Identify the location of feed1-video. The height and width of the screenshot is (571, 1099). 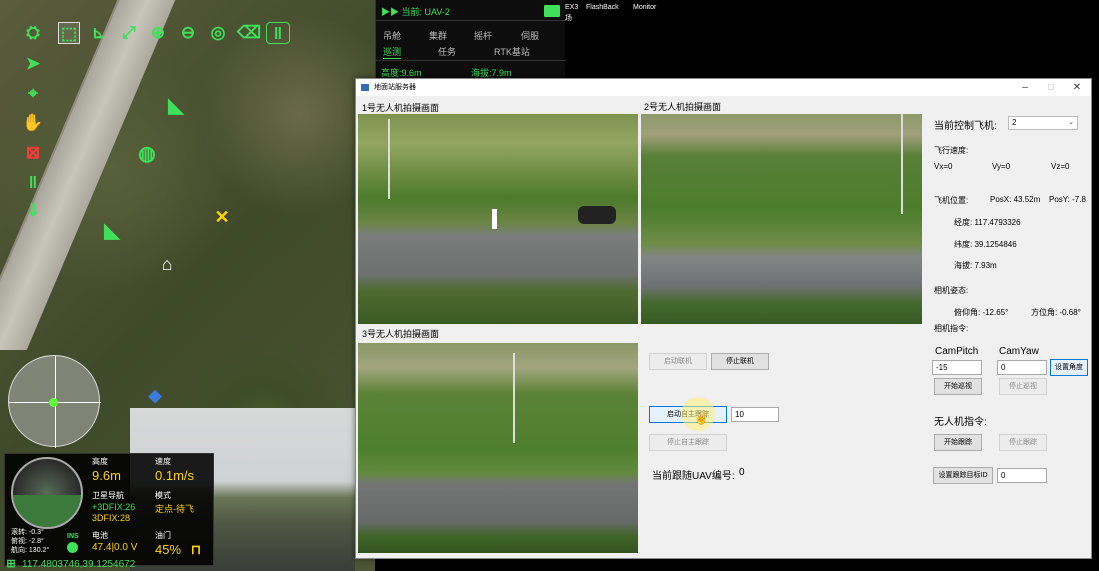
(498, 219).